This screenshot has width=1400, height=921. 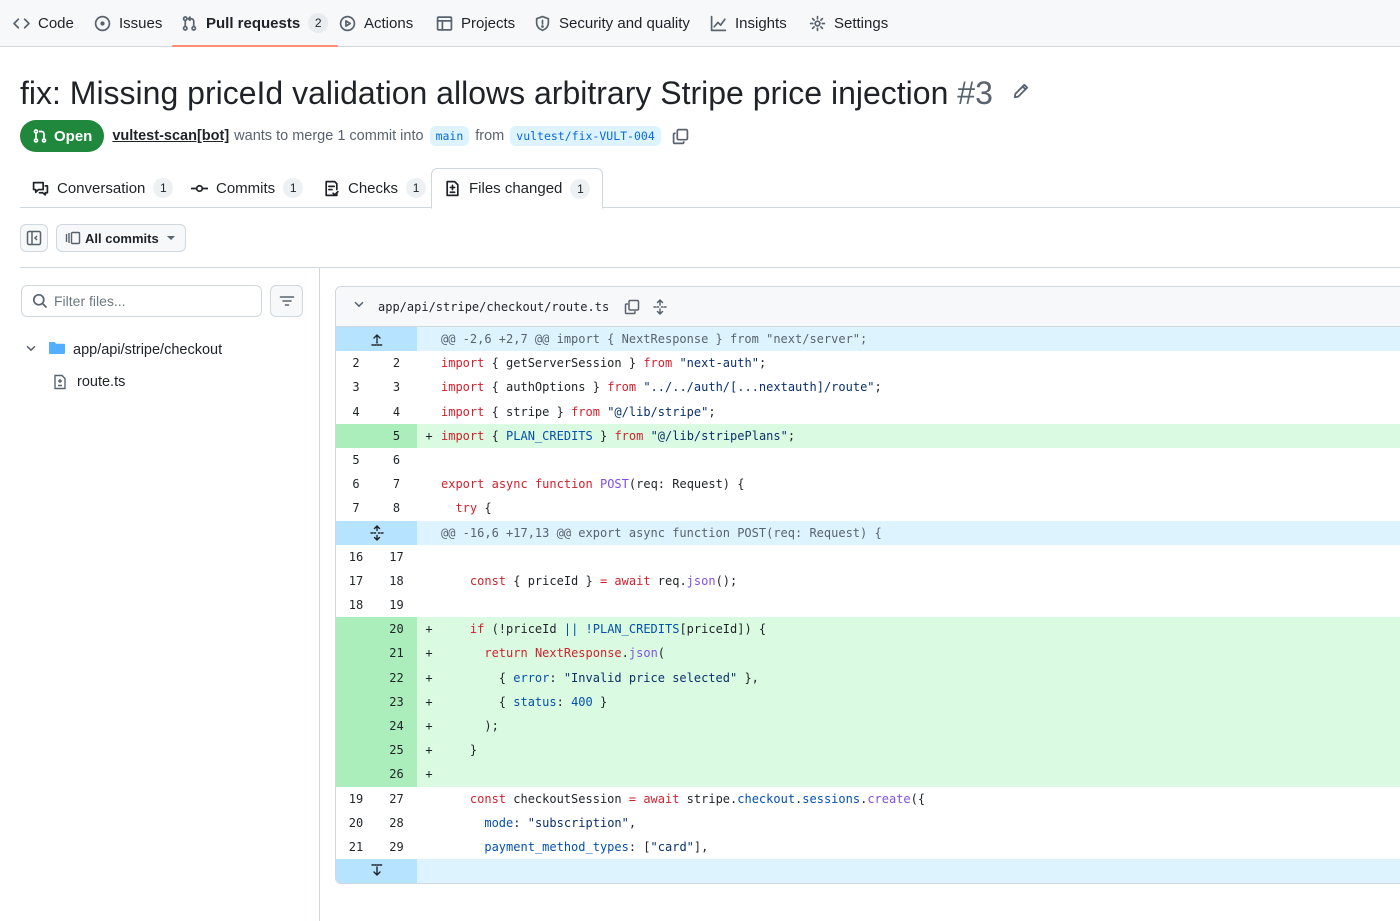 I want to click on new-line-number: 28, so click(x=396, y=823).